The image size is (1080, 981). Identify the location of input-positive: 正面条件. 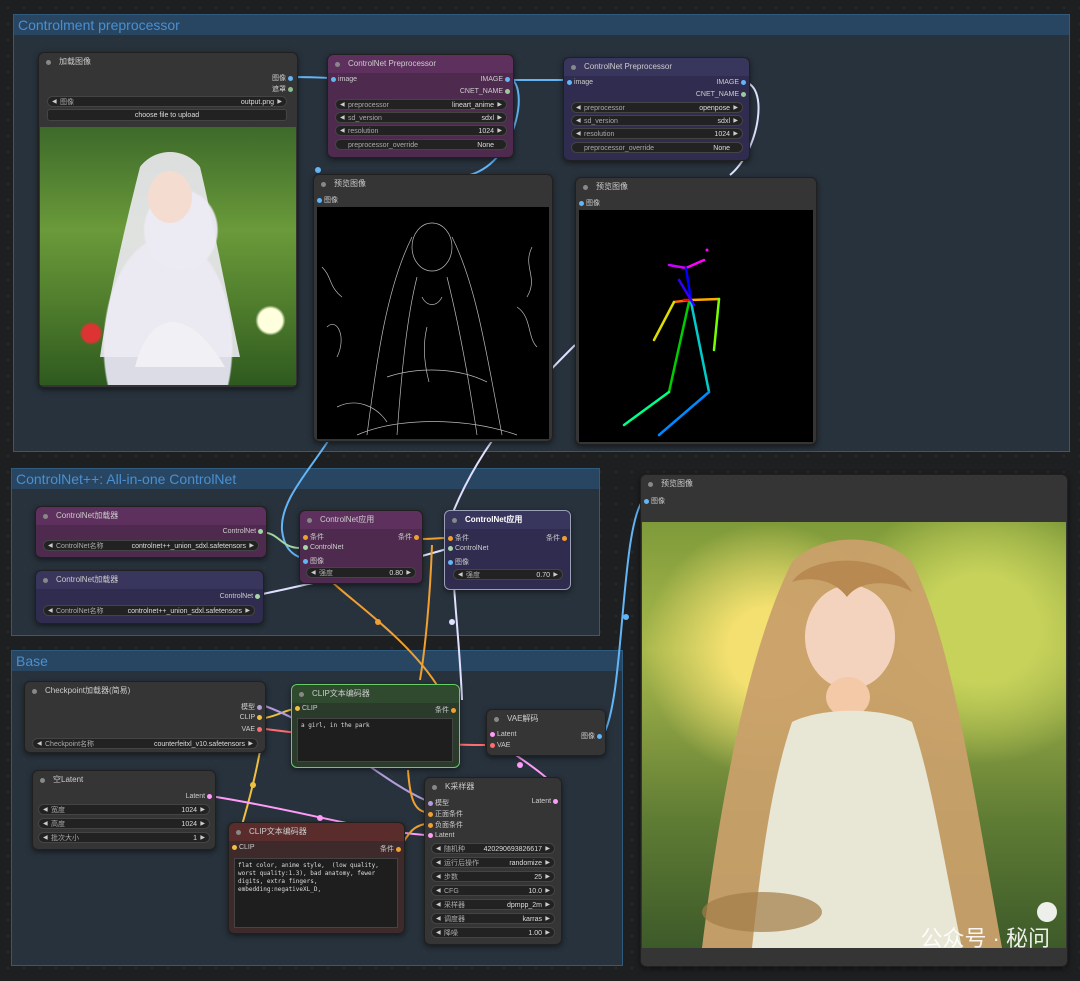
(445, 814).